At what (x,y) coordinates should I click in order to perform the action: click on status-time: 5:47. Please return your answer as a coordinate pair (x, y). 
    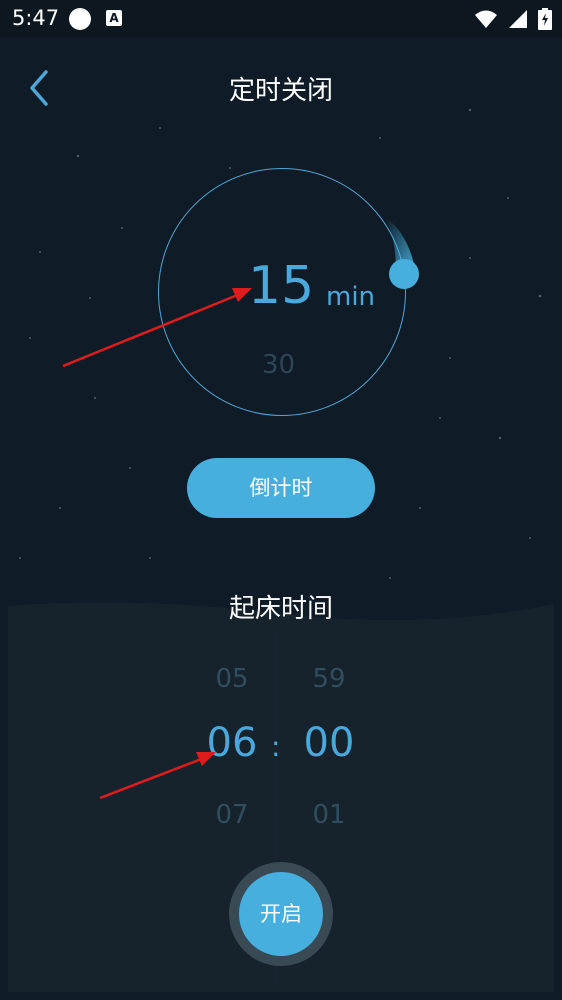
    Looking at the image, I should click on (36, 18).